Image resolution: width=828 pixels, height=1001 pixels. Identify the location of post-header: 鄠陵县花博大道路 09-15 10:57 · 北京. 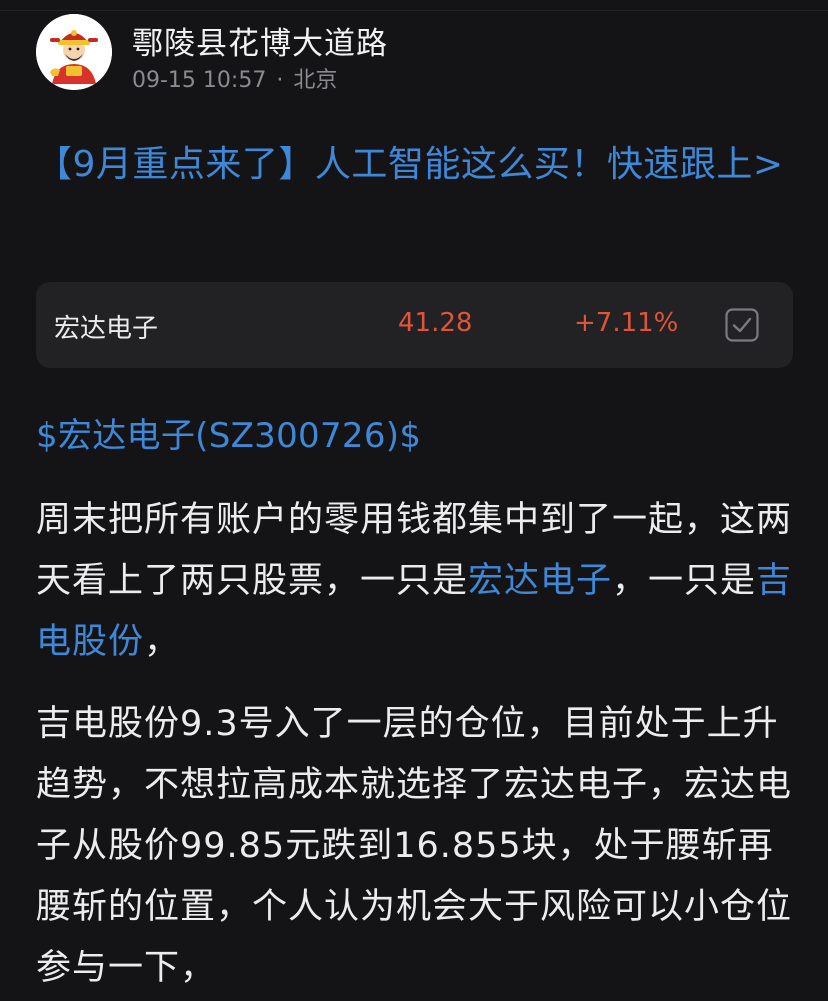
(416, 54).